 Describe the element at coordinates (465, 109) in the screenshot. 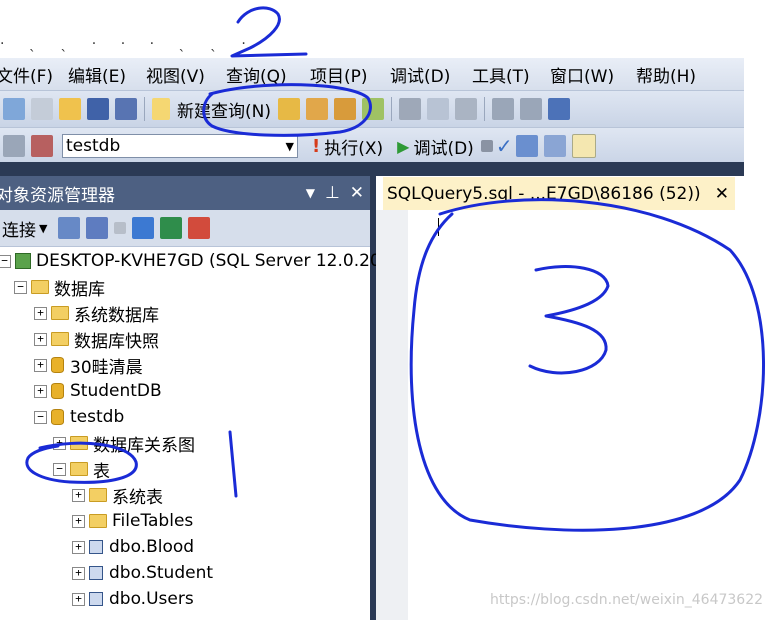

I see `paste-icon` at that location.